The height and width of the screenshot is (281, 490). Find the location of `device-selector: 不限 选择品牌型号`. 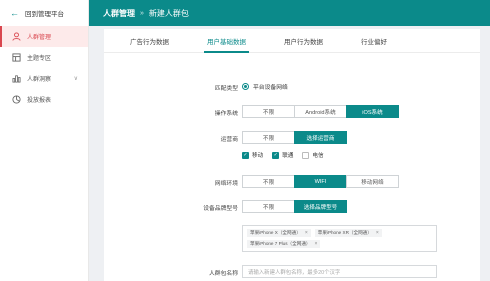

device-selector: 不限 选择品牌型号 is located at coordinates (294, 206).